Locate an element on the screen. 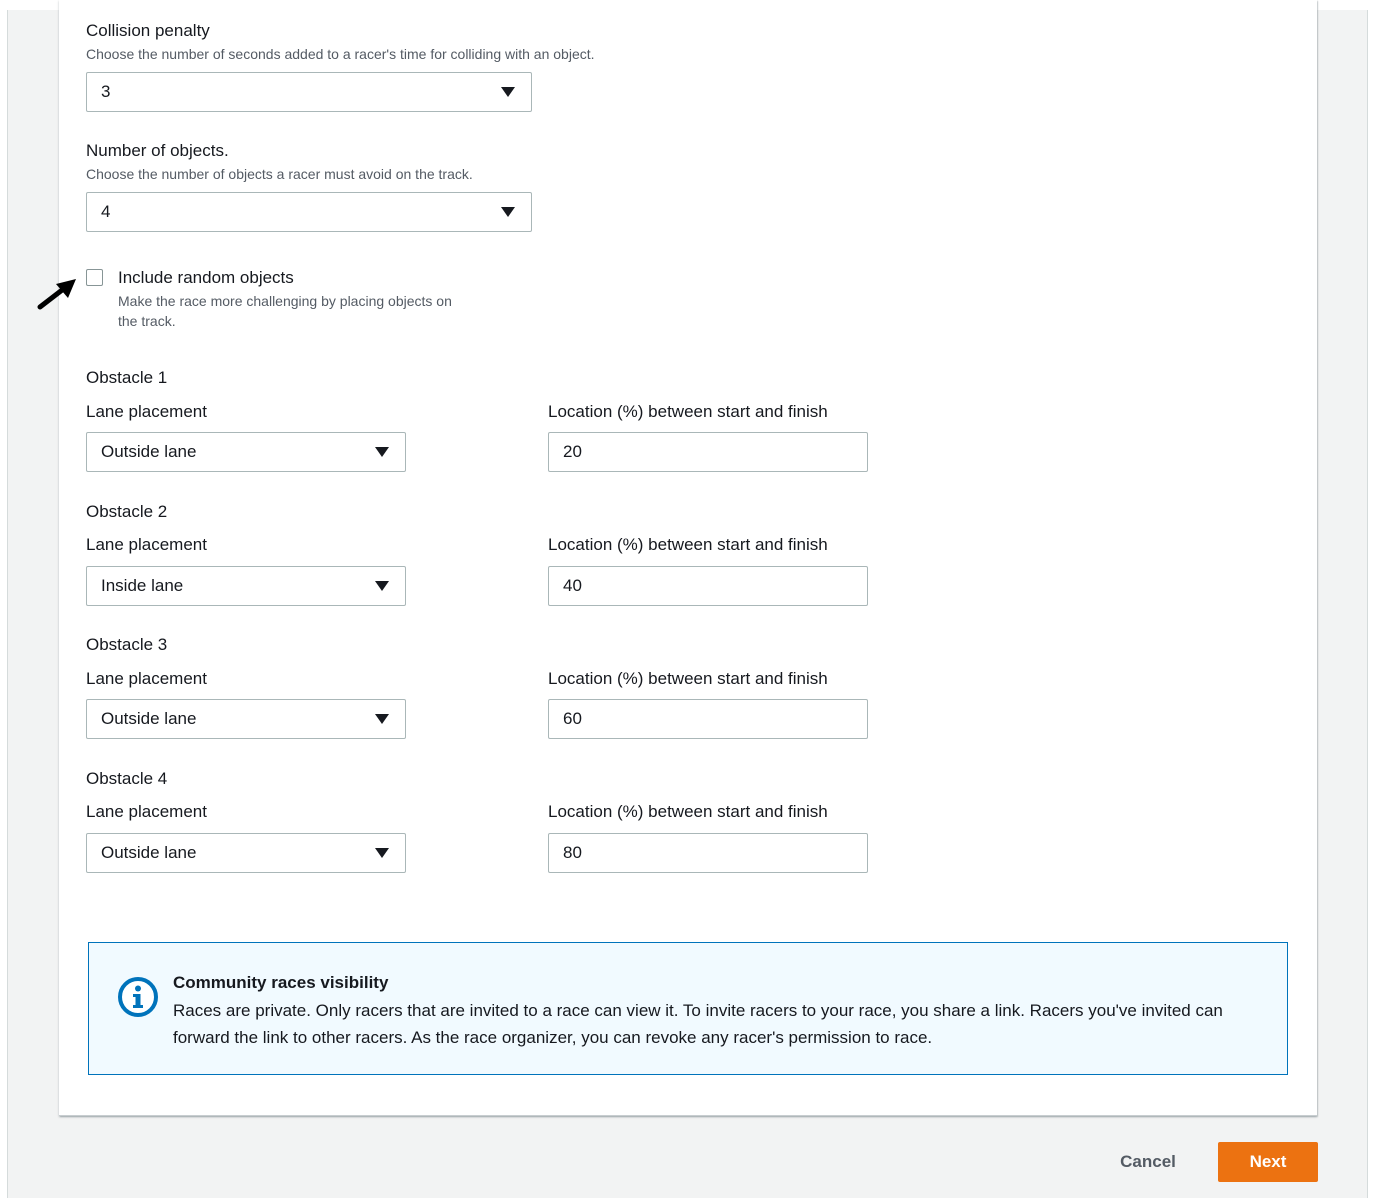 The height and width of the screenshot is (1198, 1374). obstacle-1-lane-label: Lane placement is located at coordinates (146, 411).